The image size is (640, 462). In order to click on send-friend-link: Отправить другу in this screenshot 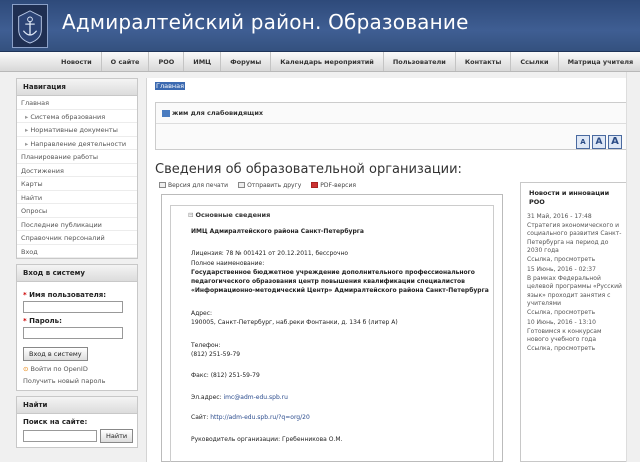, I will do `click(269, 185)`.